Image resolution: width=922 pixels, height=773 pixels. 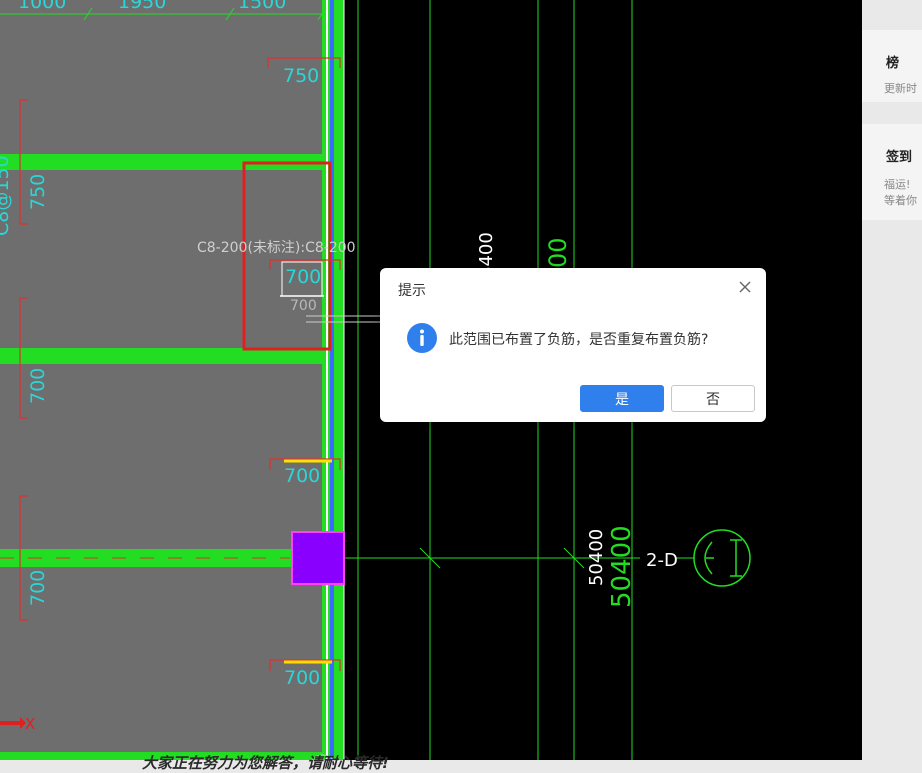 What do you see at coordinates (318, 558) in the screenshot?
I see `column` at bounding box center [318, 558].